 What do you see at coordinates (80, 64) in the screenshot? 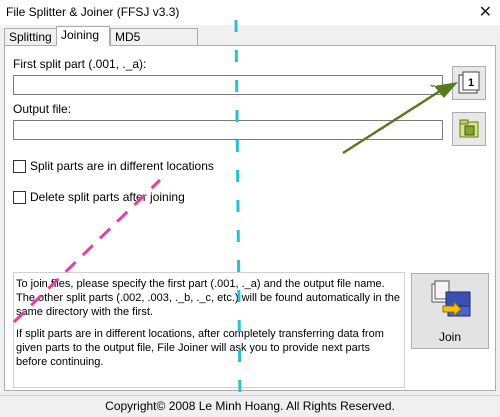
I see `first-part-label: First split part (.001, ._a):` at bounding box center [80, 64].